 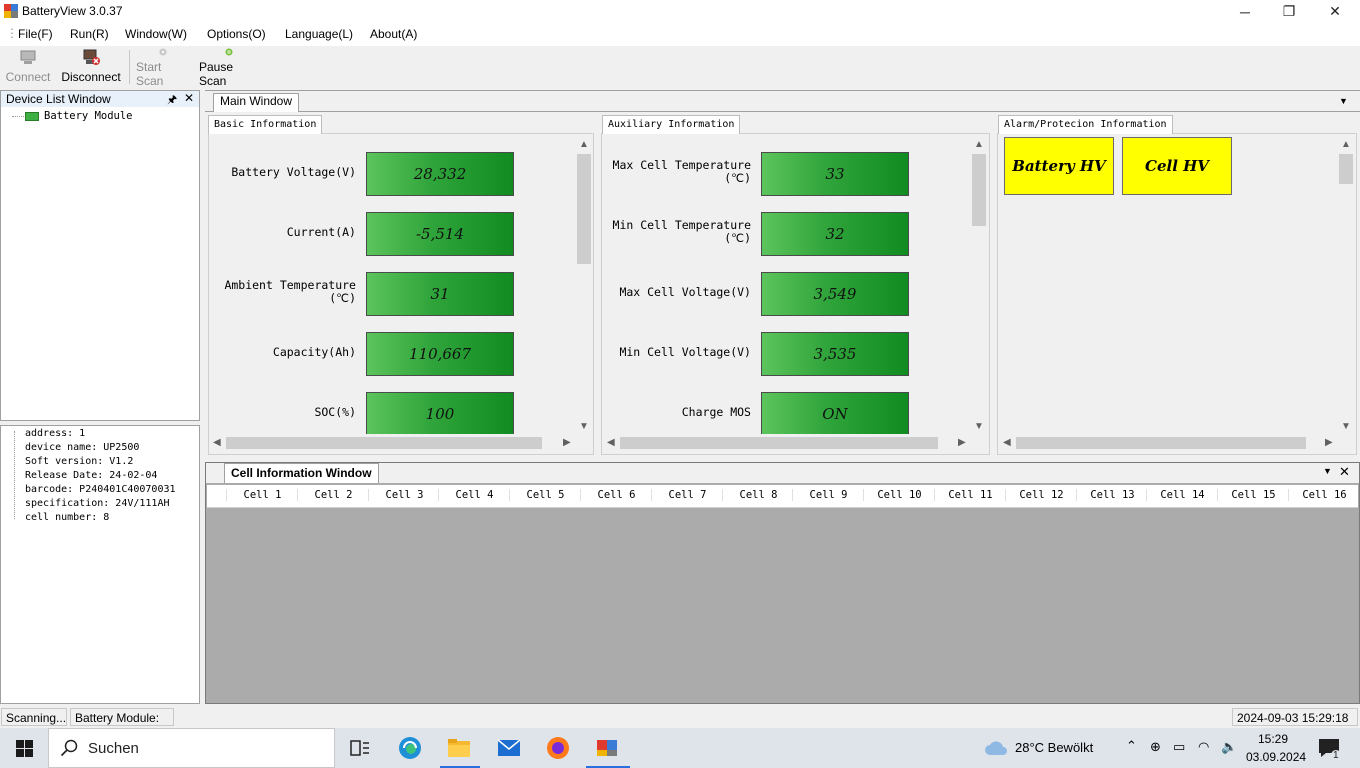 I want to click on cell-column-12: Cell 12, so click(x=1041, y=495).